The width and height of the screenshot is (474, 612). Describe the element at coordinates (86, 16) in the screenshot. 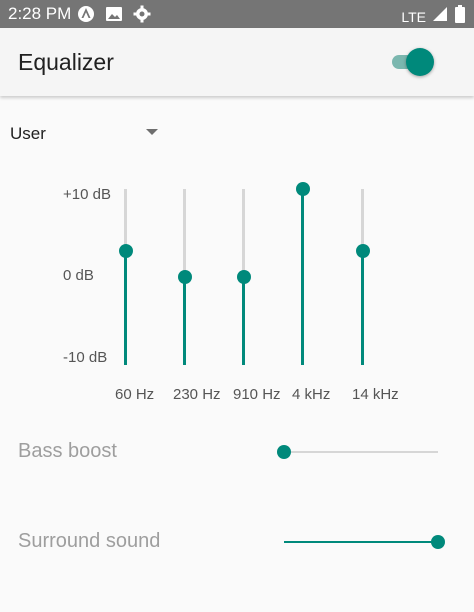

I see `android-notification-icon` at that location.